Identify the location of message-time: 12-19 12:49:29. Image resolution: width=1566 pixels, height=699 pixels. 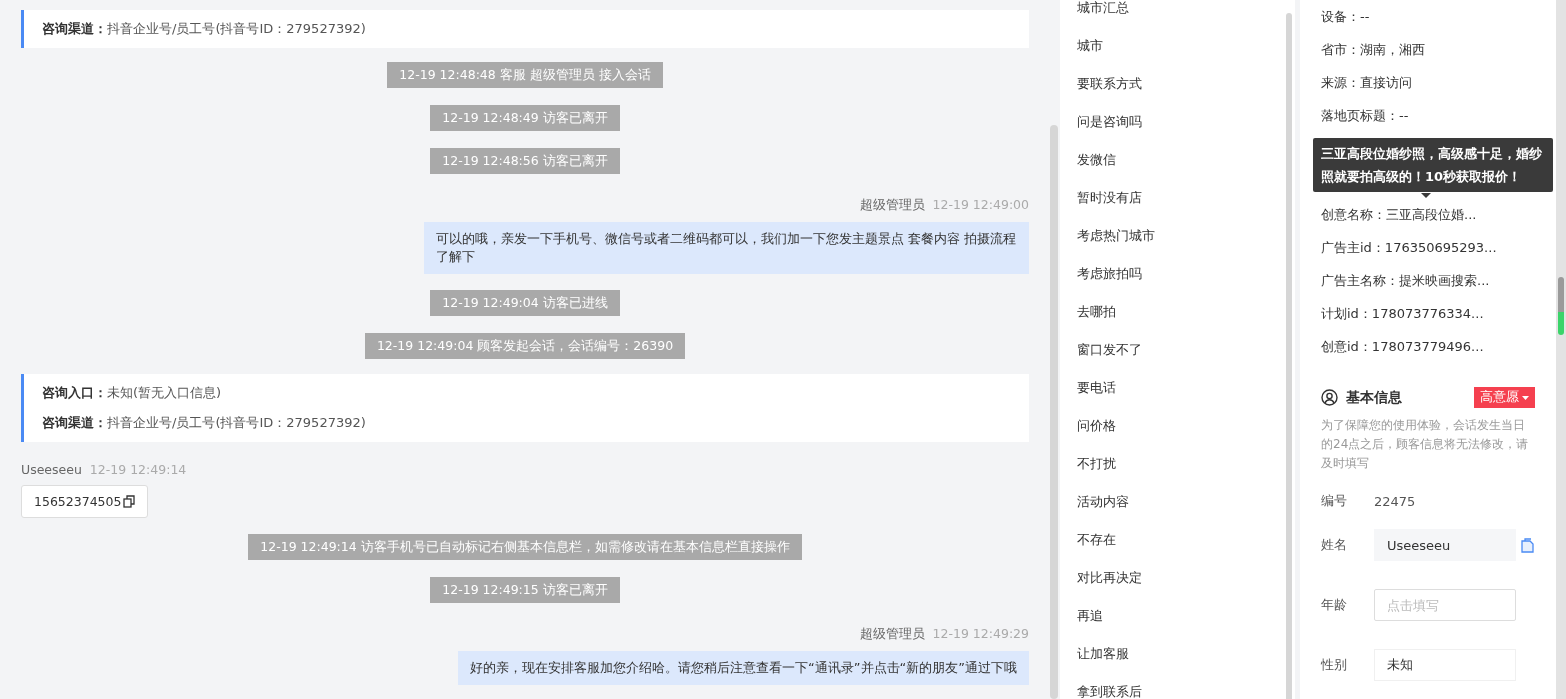
(980, 634).